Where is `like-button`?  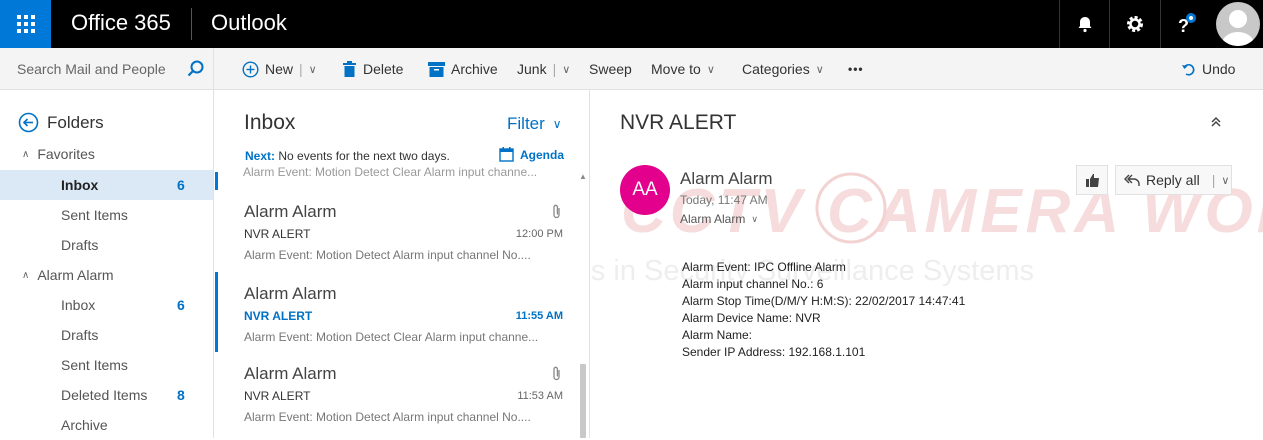
like-button is located at coordinates (1092, 180).